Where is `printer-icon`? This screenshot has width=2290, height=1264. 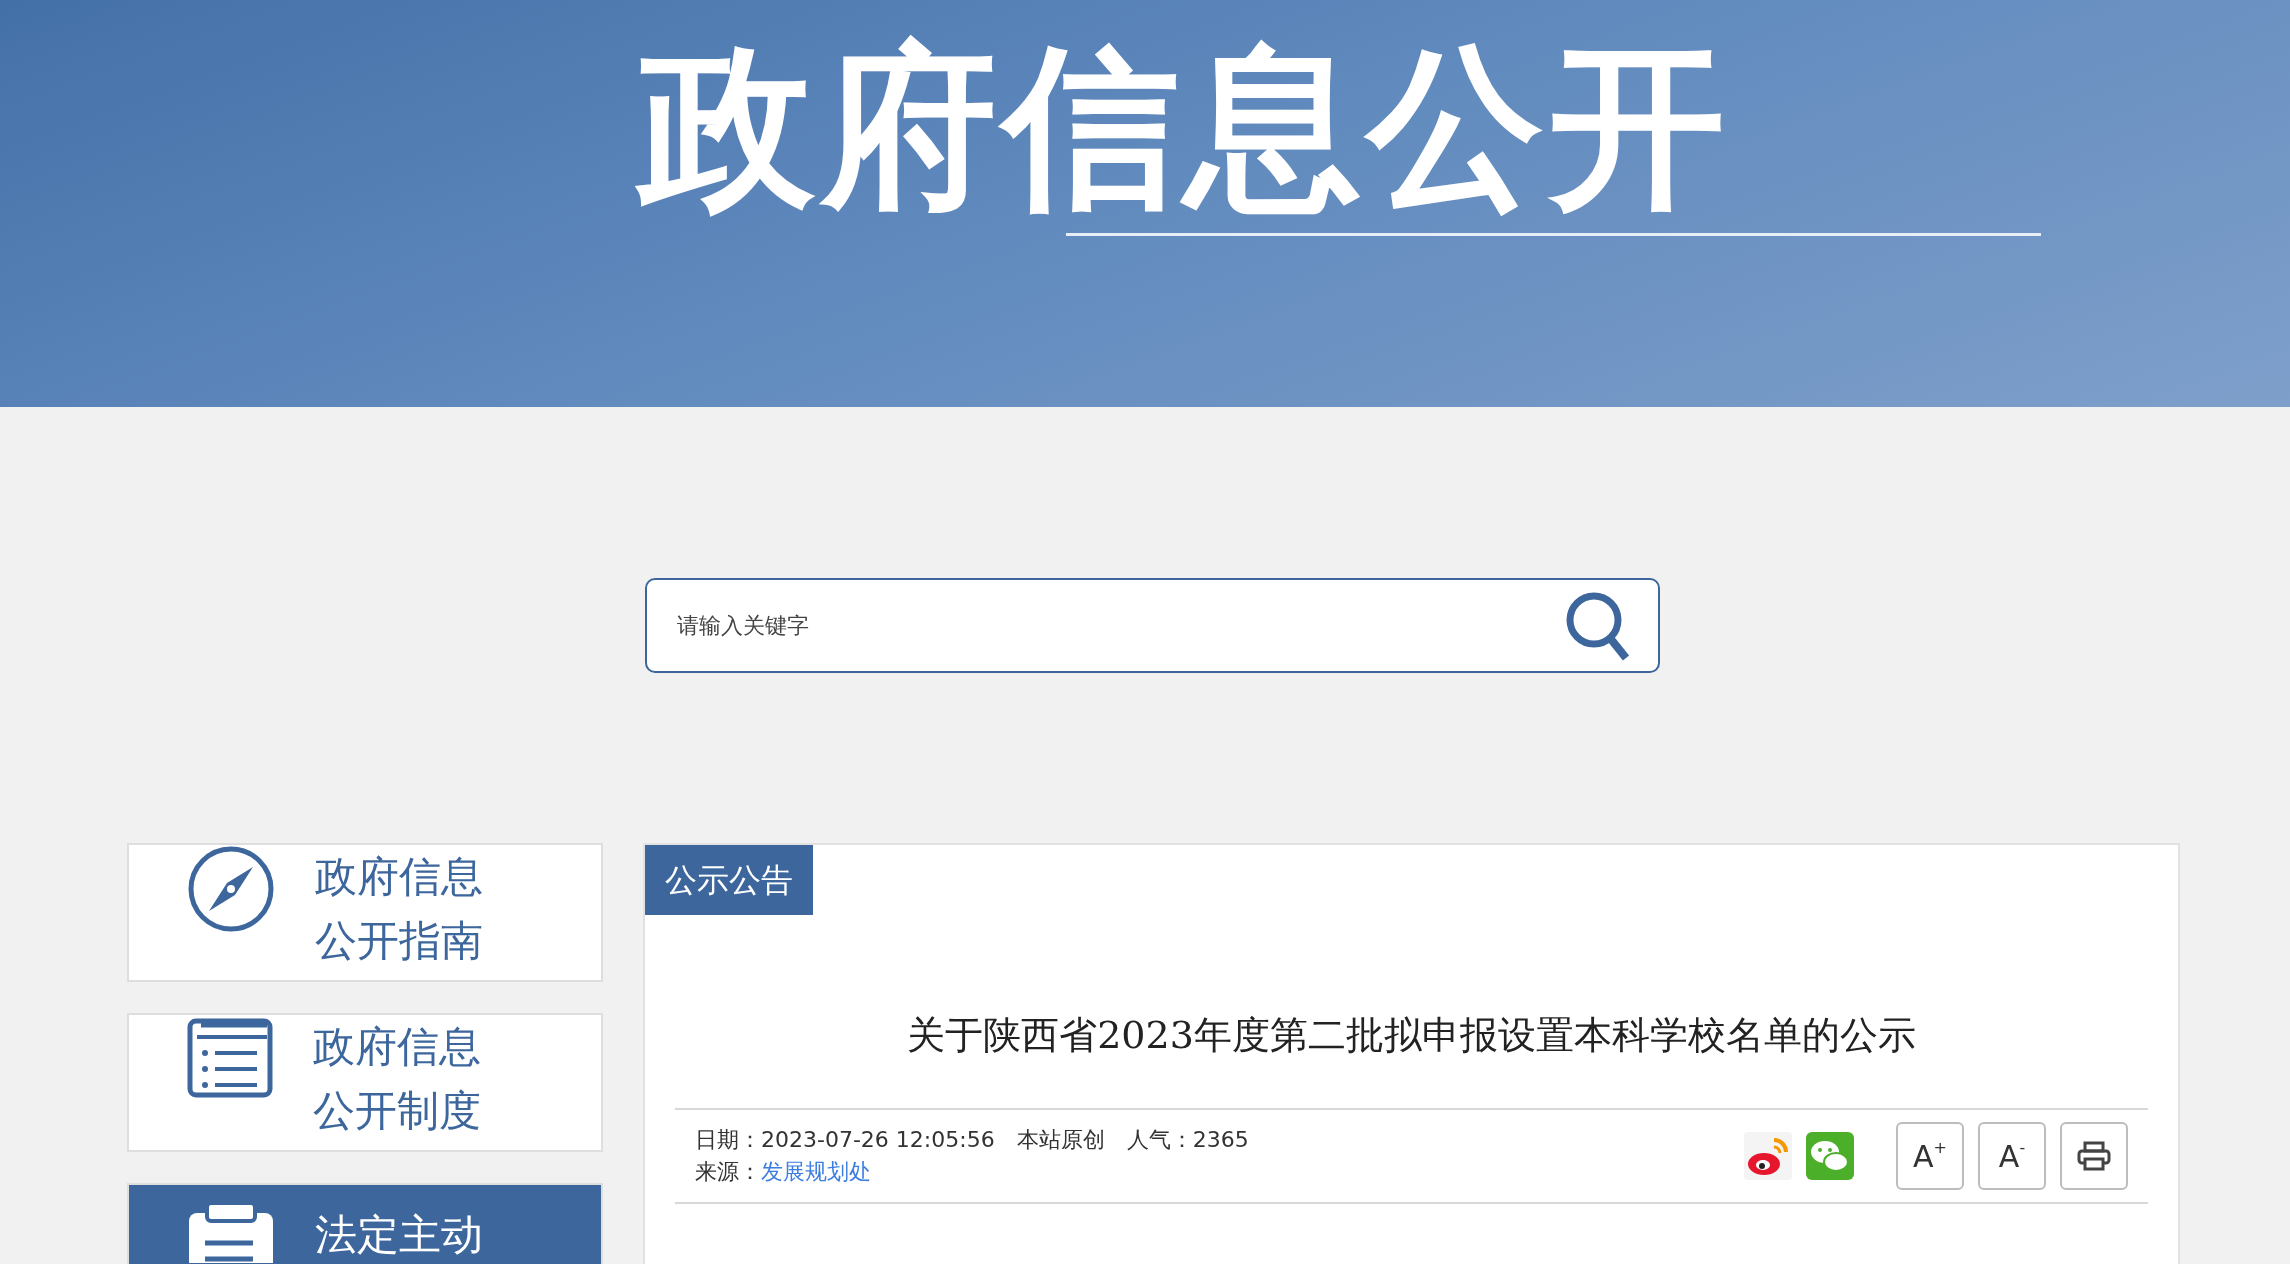
printer-icon is located at coordinates (2094, 1156).